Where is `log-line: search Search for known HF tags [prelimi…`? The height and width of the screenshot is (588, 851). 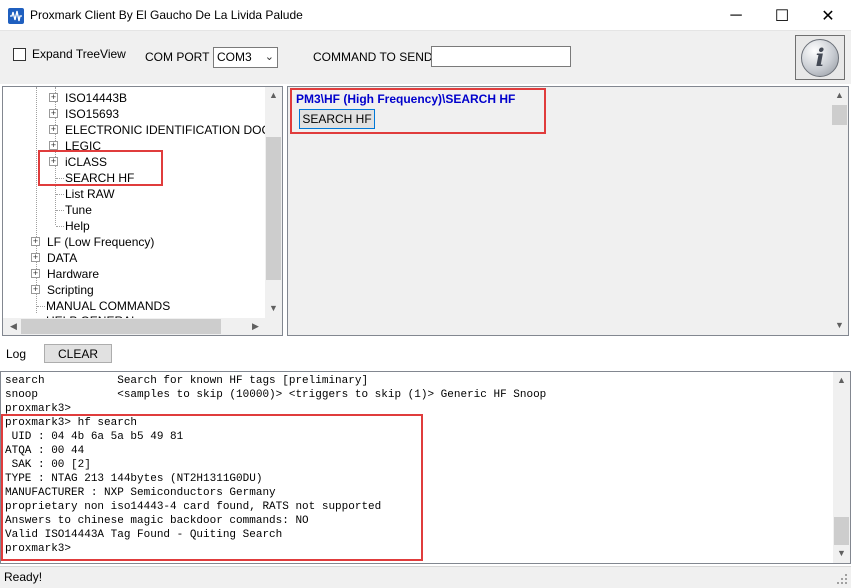
log-line: search Search for known HF tags [prelimi… is located at coordinates (187, 381).